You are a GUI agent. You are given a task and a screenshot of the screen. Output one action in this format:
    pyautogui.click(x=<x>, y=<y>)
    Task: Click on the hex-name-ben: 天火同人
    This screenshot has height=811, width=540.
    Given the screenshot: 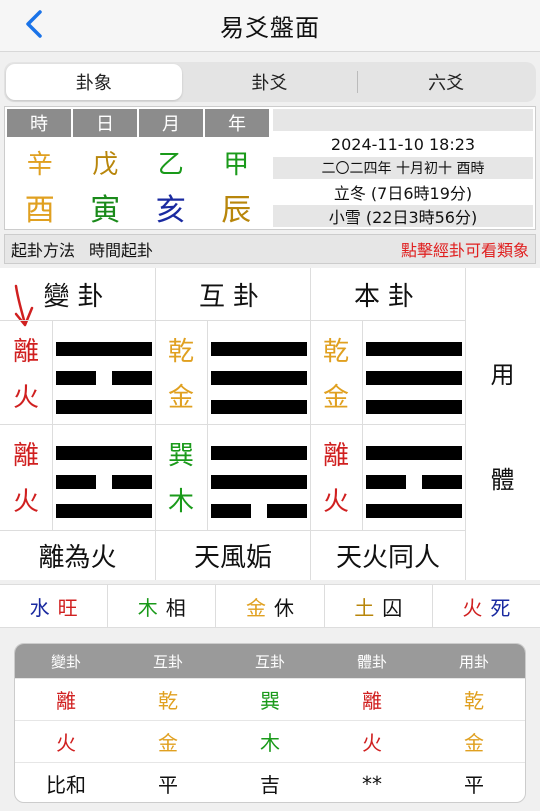 What is the action you would take?
    pyautogui.click(x=388, y=555)
    